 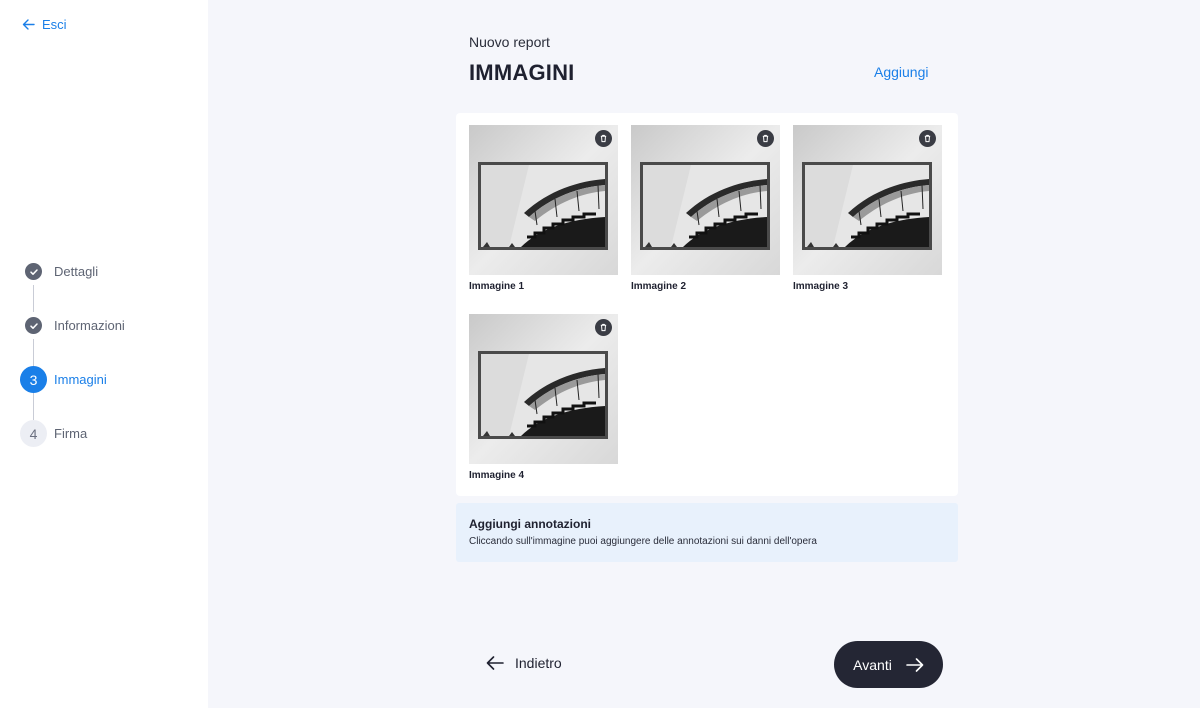 I want to click on next-button: Avanti, so click(x=888, y=664).